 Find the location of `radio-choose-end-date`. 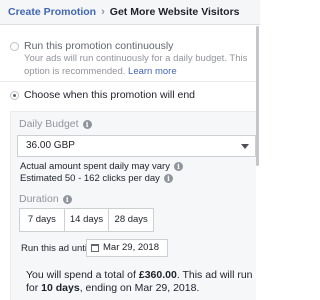

radio-choose-end-date is located at coordinates (14, 95).